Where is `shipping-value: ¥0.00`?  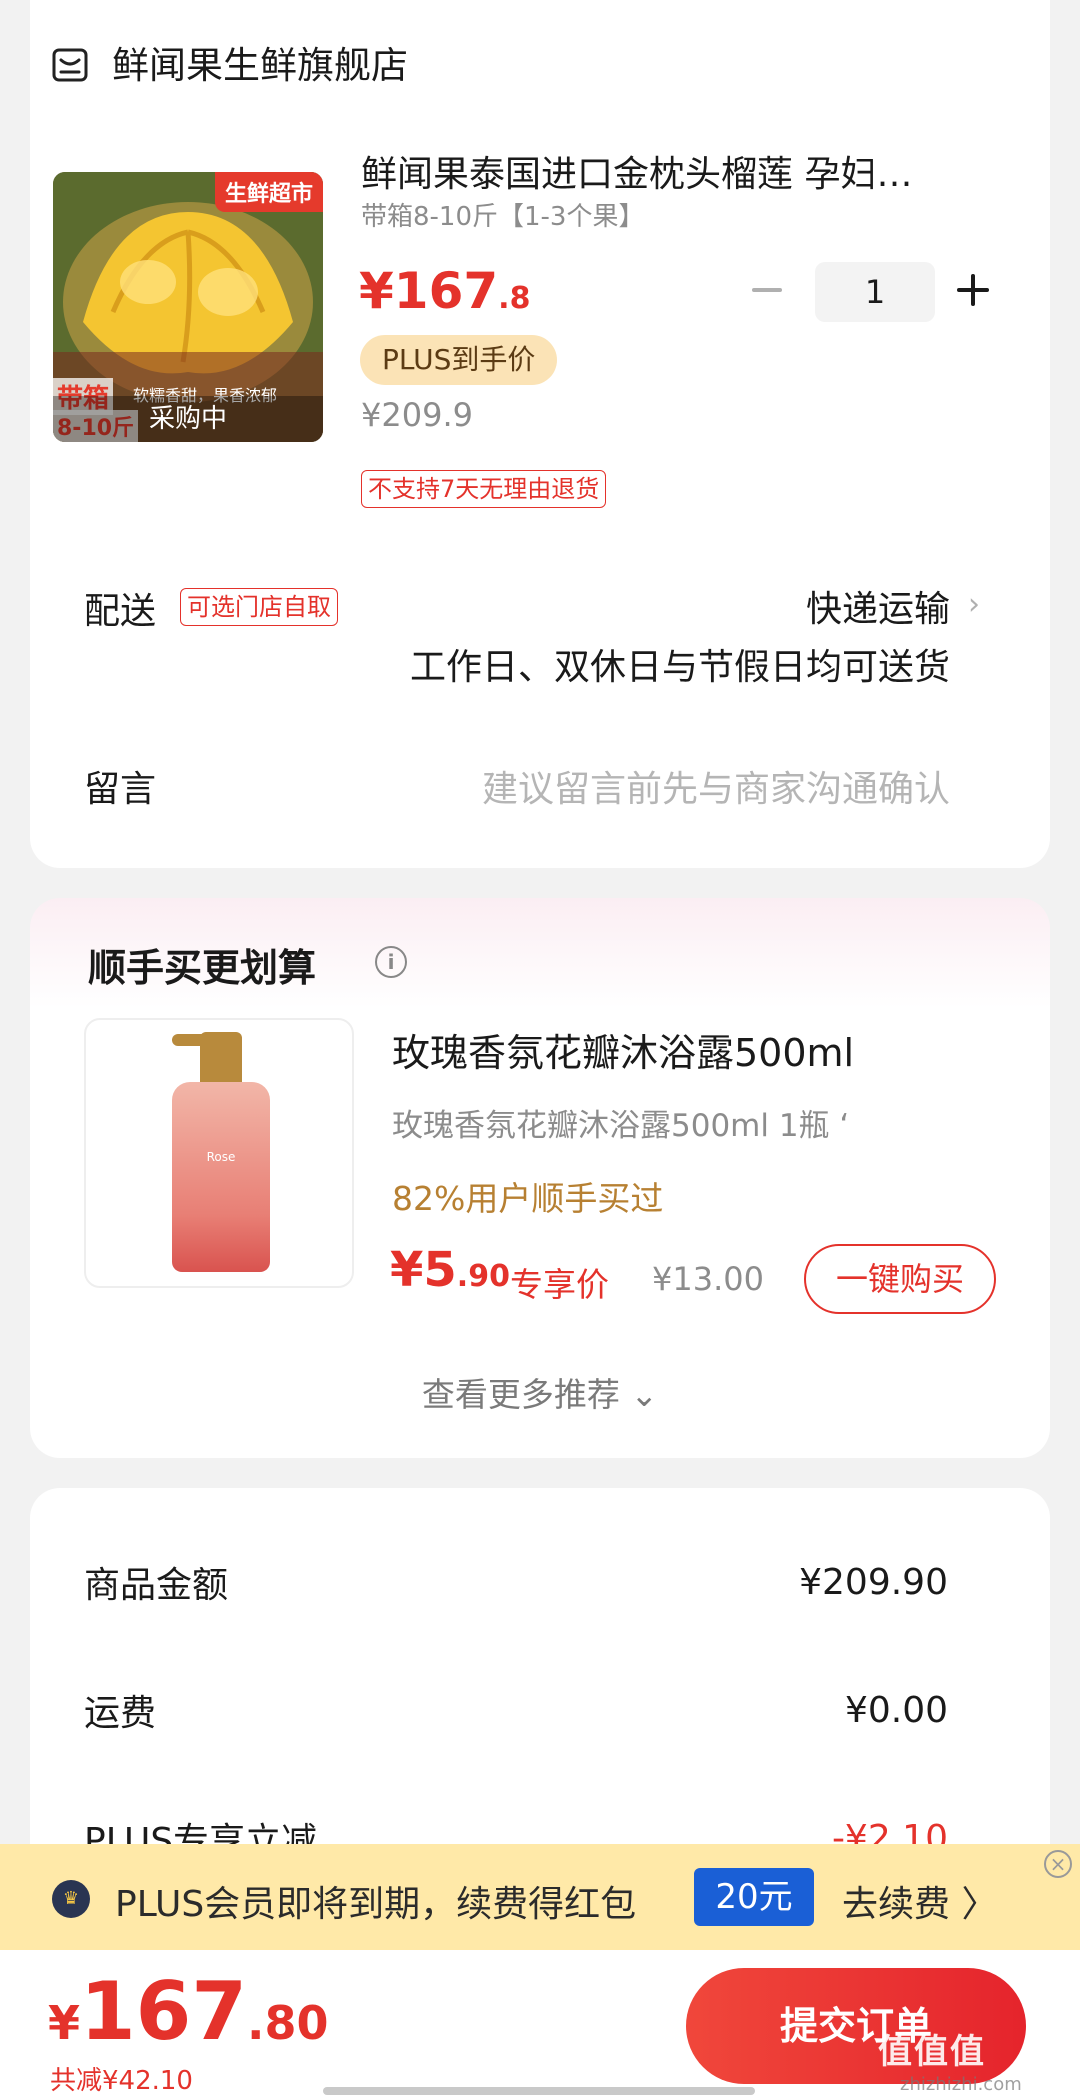 shipping-value: ¥0.00 is located at coordinates (896, 1710).